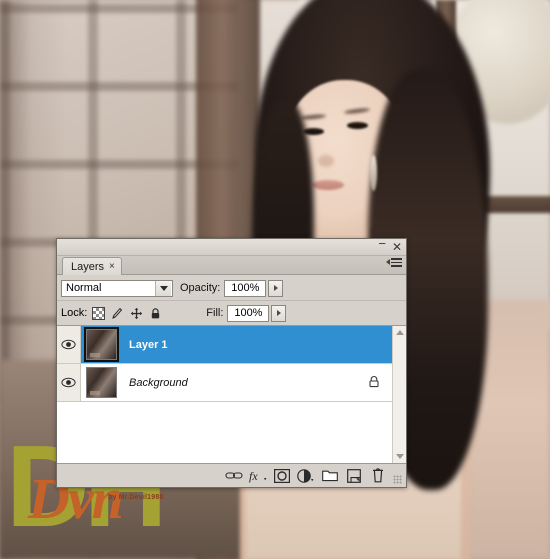 This screenshot has height=559, width=550. Describe the element at coordinates (231, 265) in the screenshot. I see `panel-tab-row: Layers ×` at that location.